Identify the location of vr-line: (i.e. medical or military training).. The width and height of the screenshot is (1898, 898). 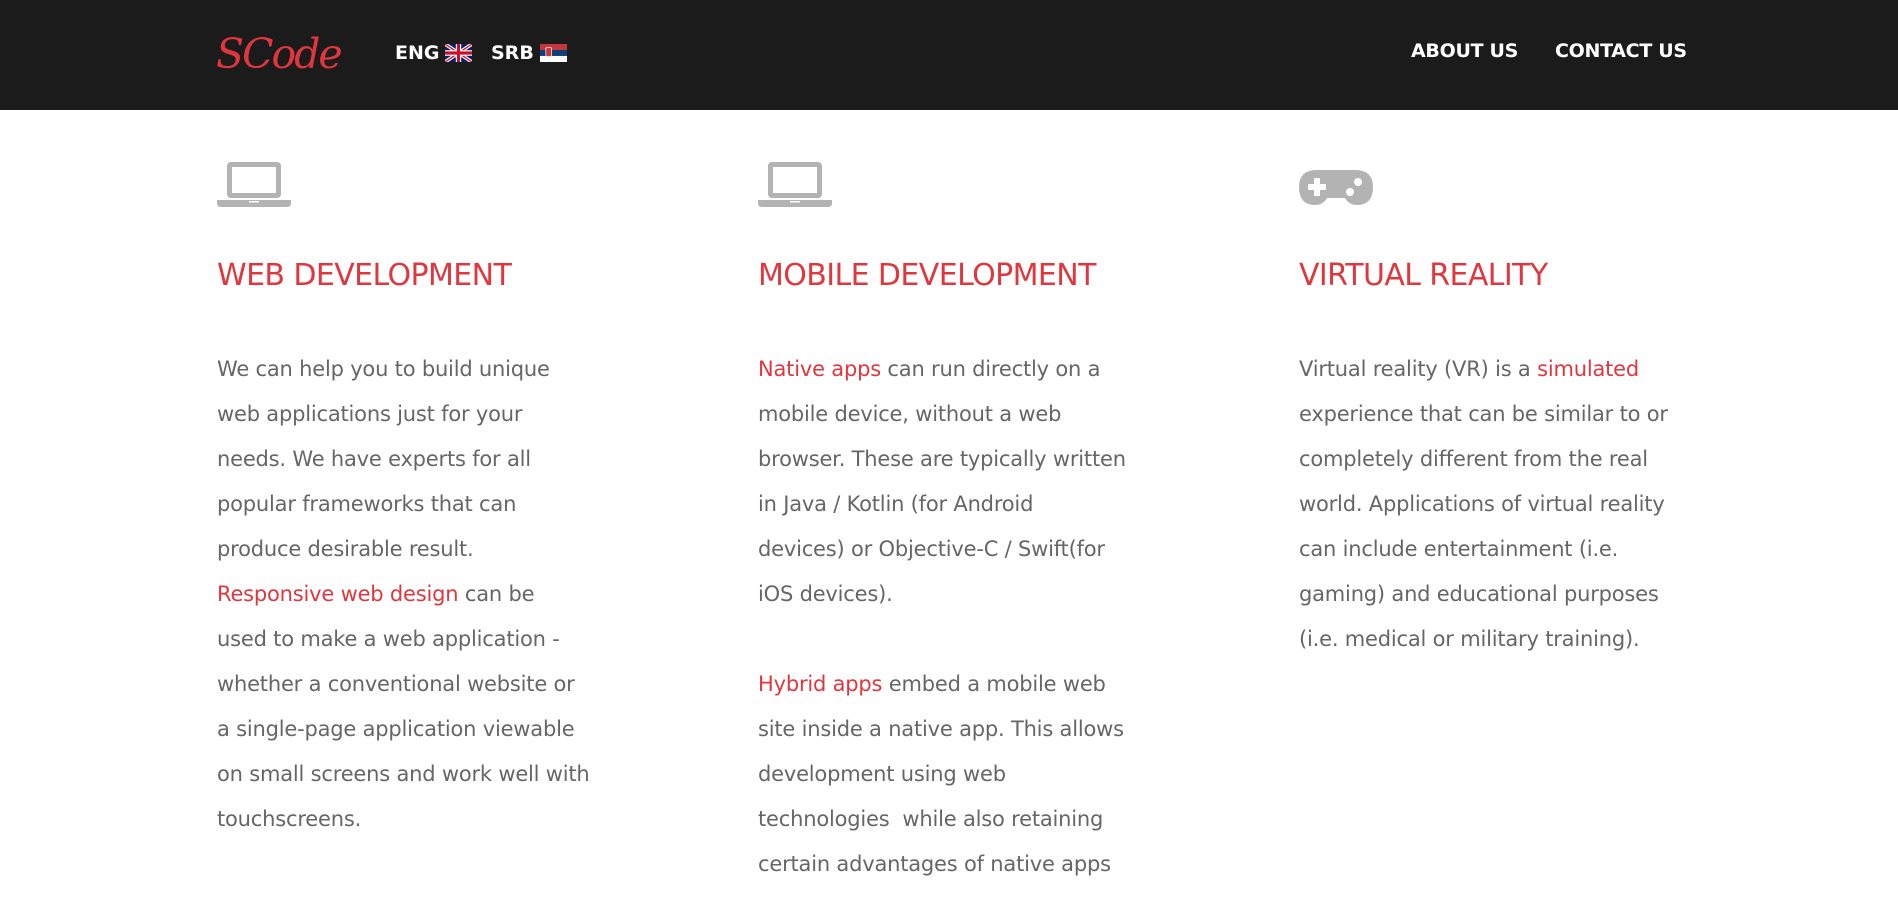
(1469, 639).